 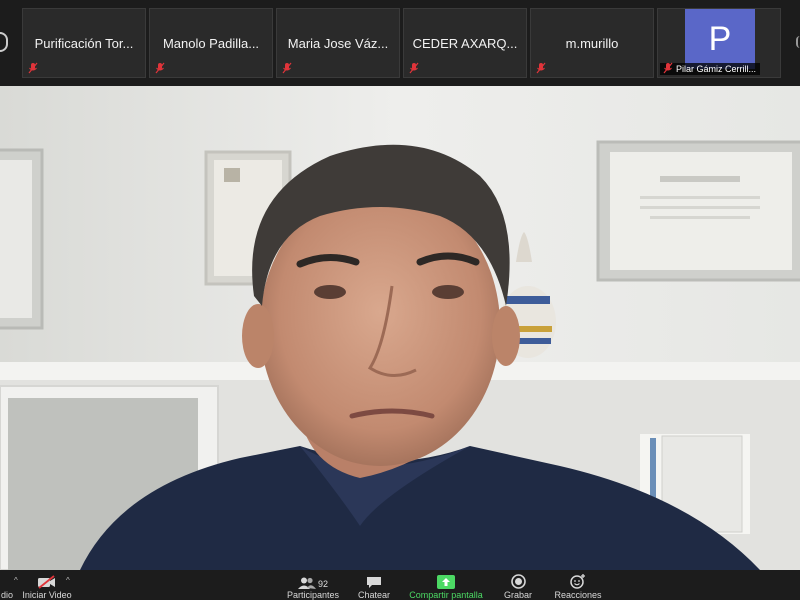 What do you see at coordinates (322, 584) in the screenshot?
I see `participants-count: 92` at bounding box center [322, 584].